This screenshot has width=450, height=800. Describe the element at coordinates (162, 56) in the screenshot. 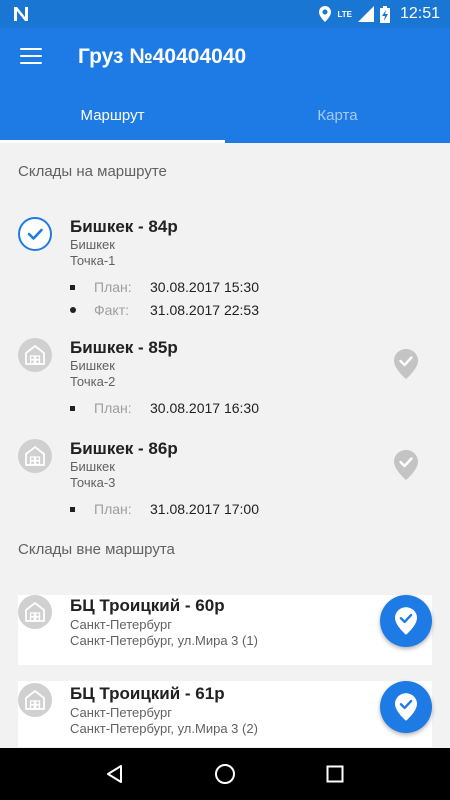

I see `page-title: Груз №40404040` at that location.